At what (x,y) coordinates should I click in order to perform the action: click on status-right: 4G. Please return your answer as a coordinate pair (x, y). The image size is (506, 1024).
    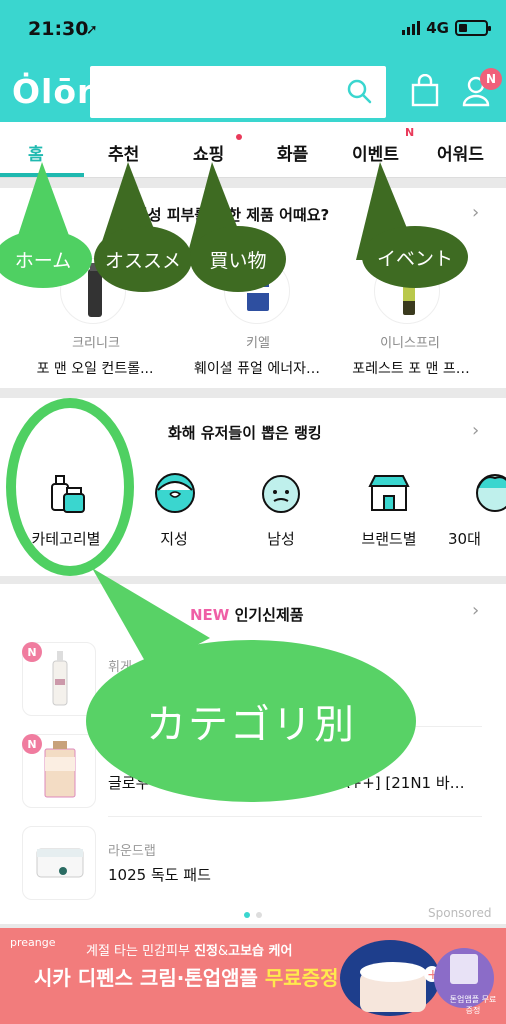
    Looking at the image, I should click on (446, 28).